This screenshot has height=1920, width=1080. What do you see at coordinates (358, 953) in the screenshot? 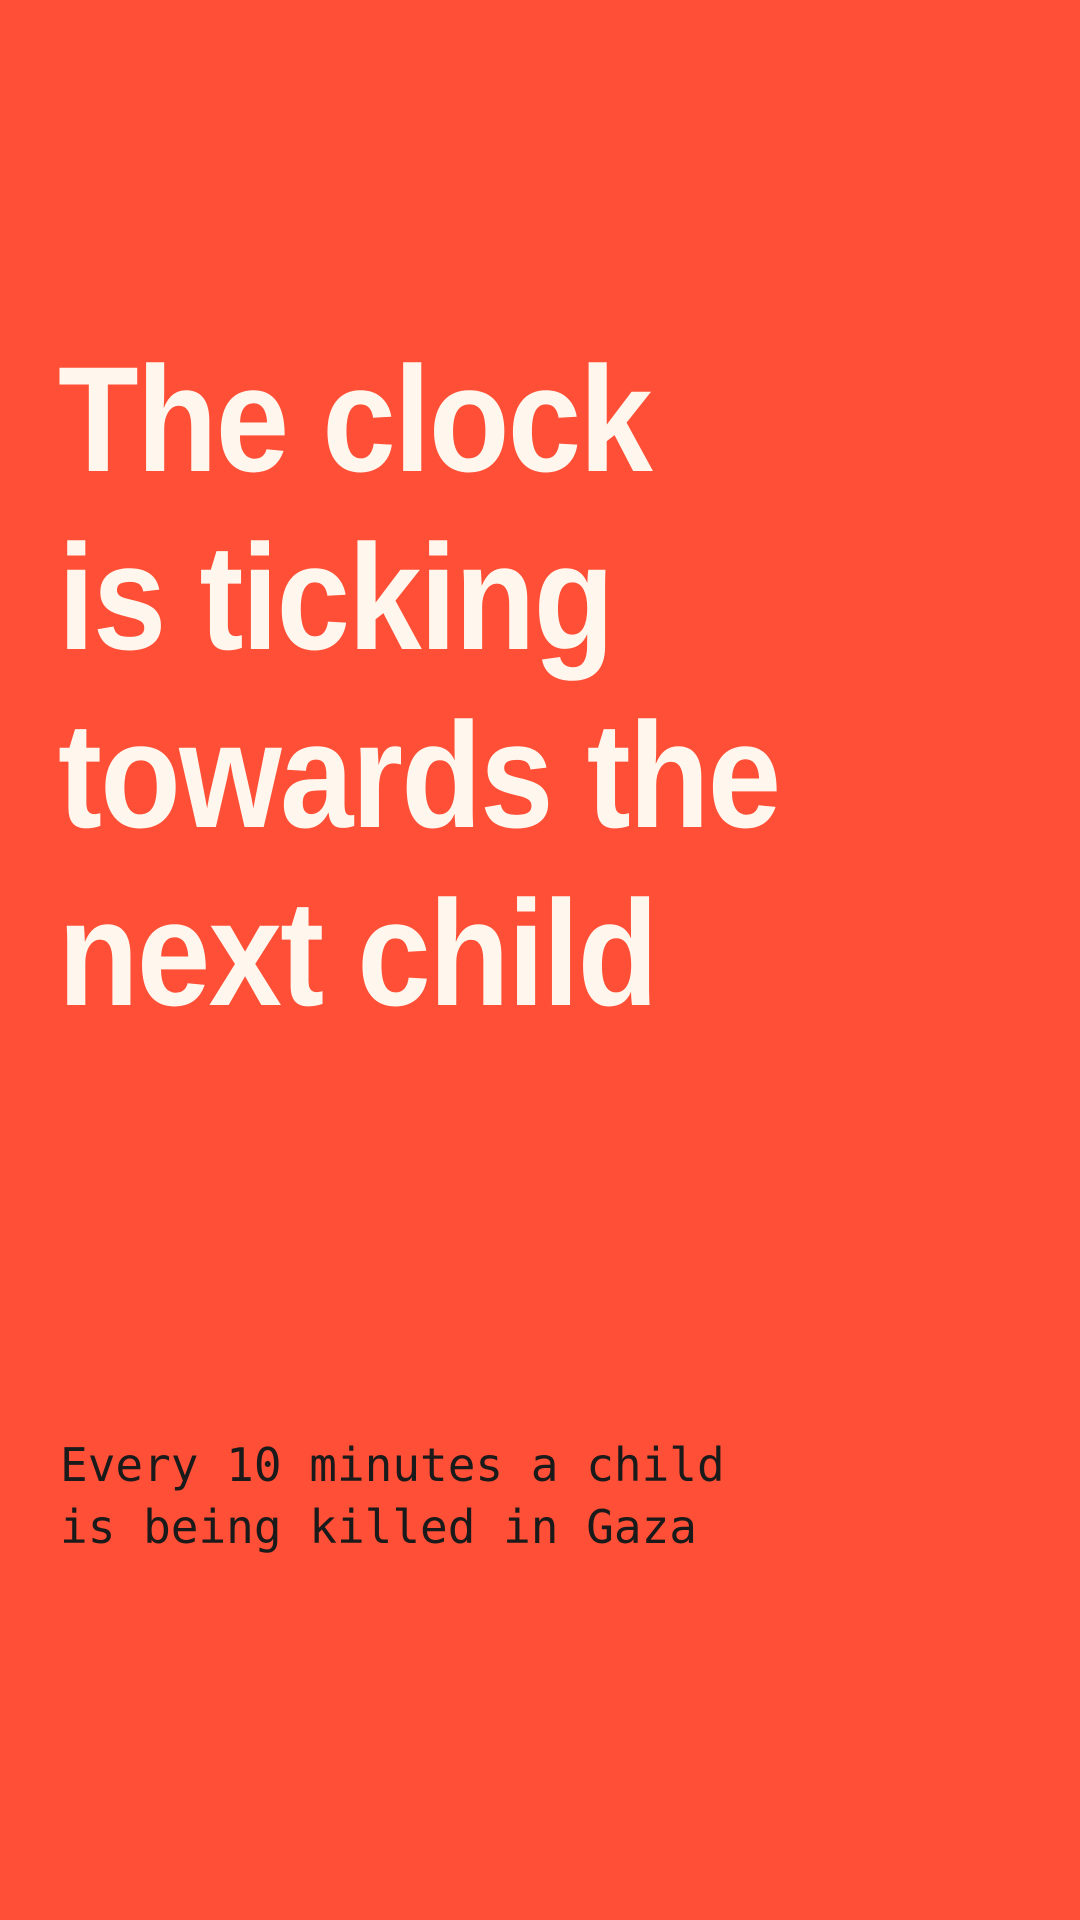
I see `headline-line-4: next child` at bounding box center [358, 953].